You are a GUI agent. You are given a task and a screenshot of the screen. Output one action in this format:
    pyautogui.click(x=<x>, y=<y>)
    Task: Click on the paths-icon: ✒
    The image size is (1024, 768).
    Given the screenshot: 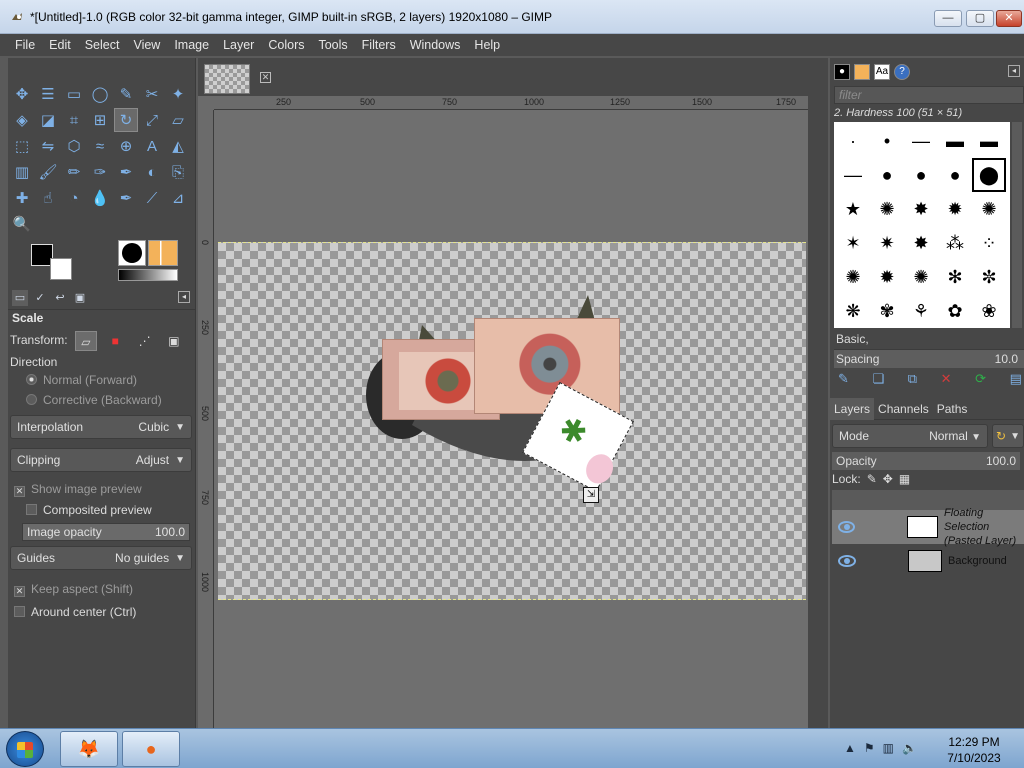 What is the action you would take?
    pyautogui.click(x=126, y=198)
    